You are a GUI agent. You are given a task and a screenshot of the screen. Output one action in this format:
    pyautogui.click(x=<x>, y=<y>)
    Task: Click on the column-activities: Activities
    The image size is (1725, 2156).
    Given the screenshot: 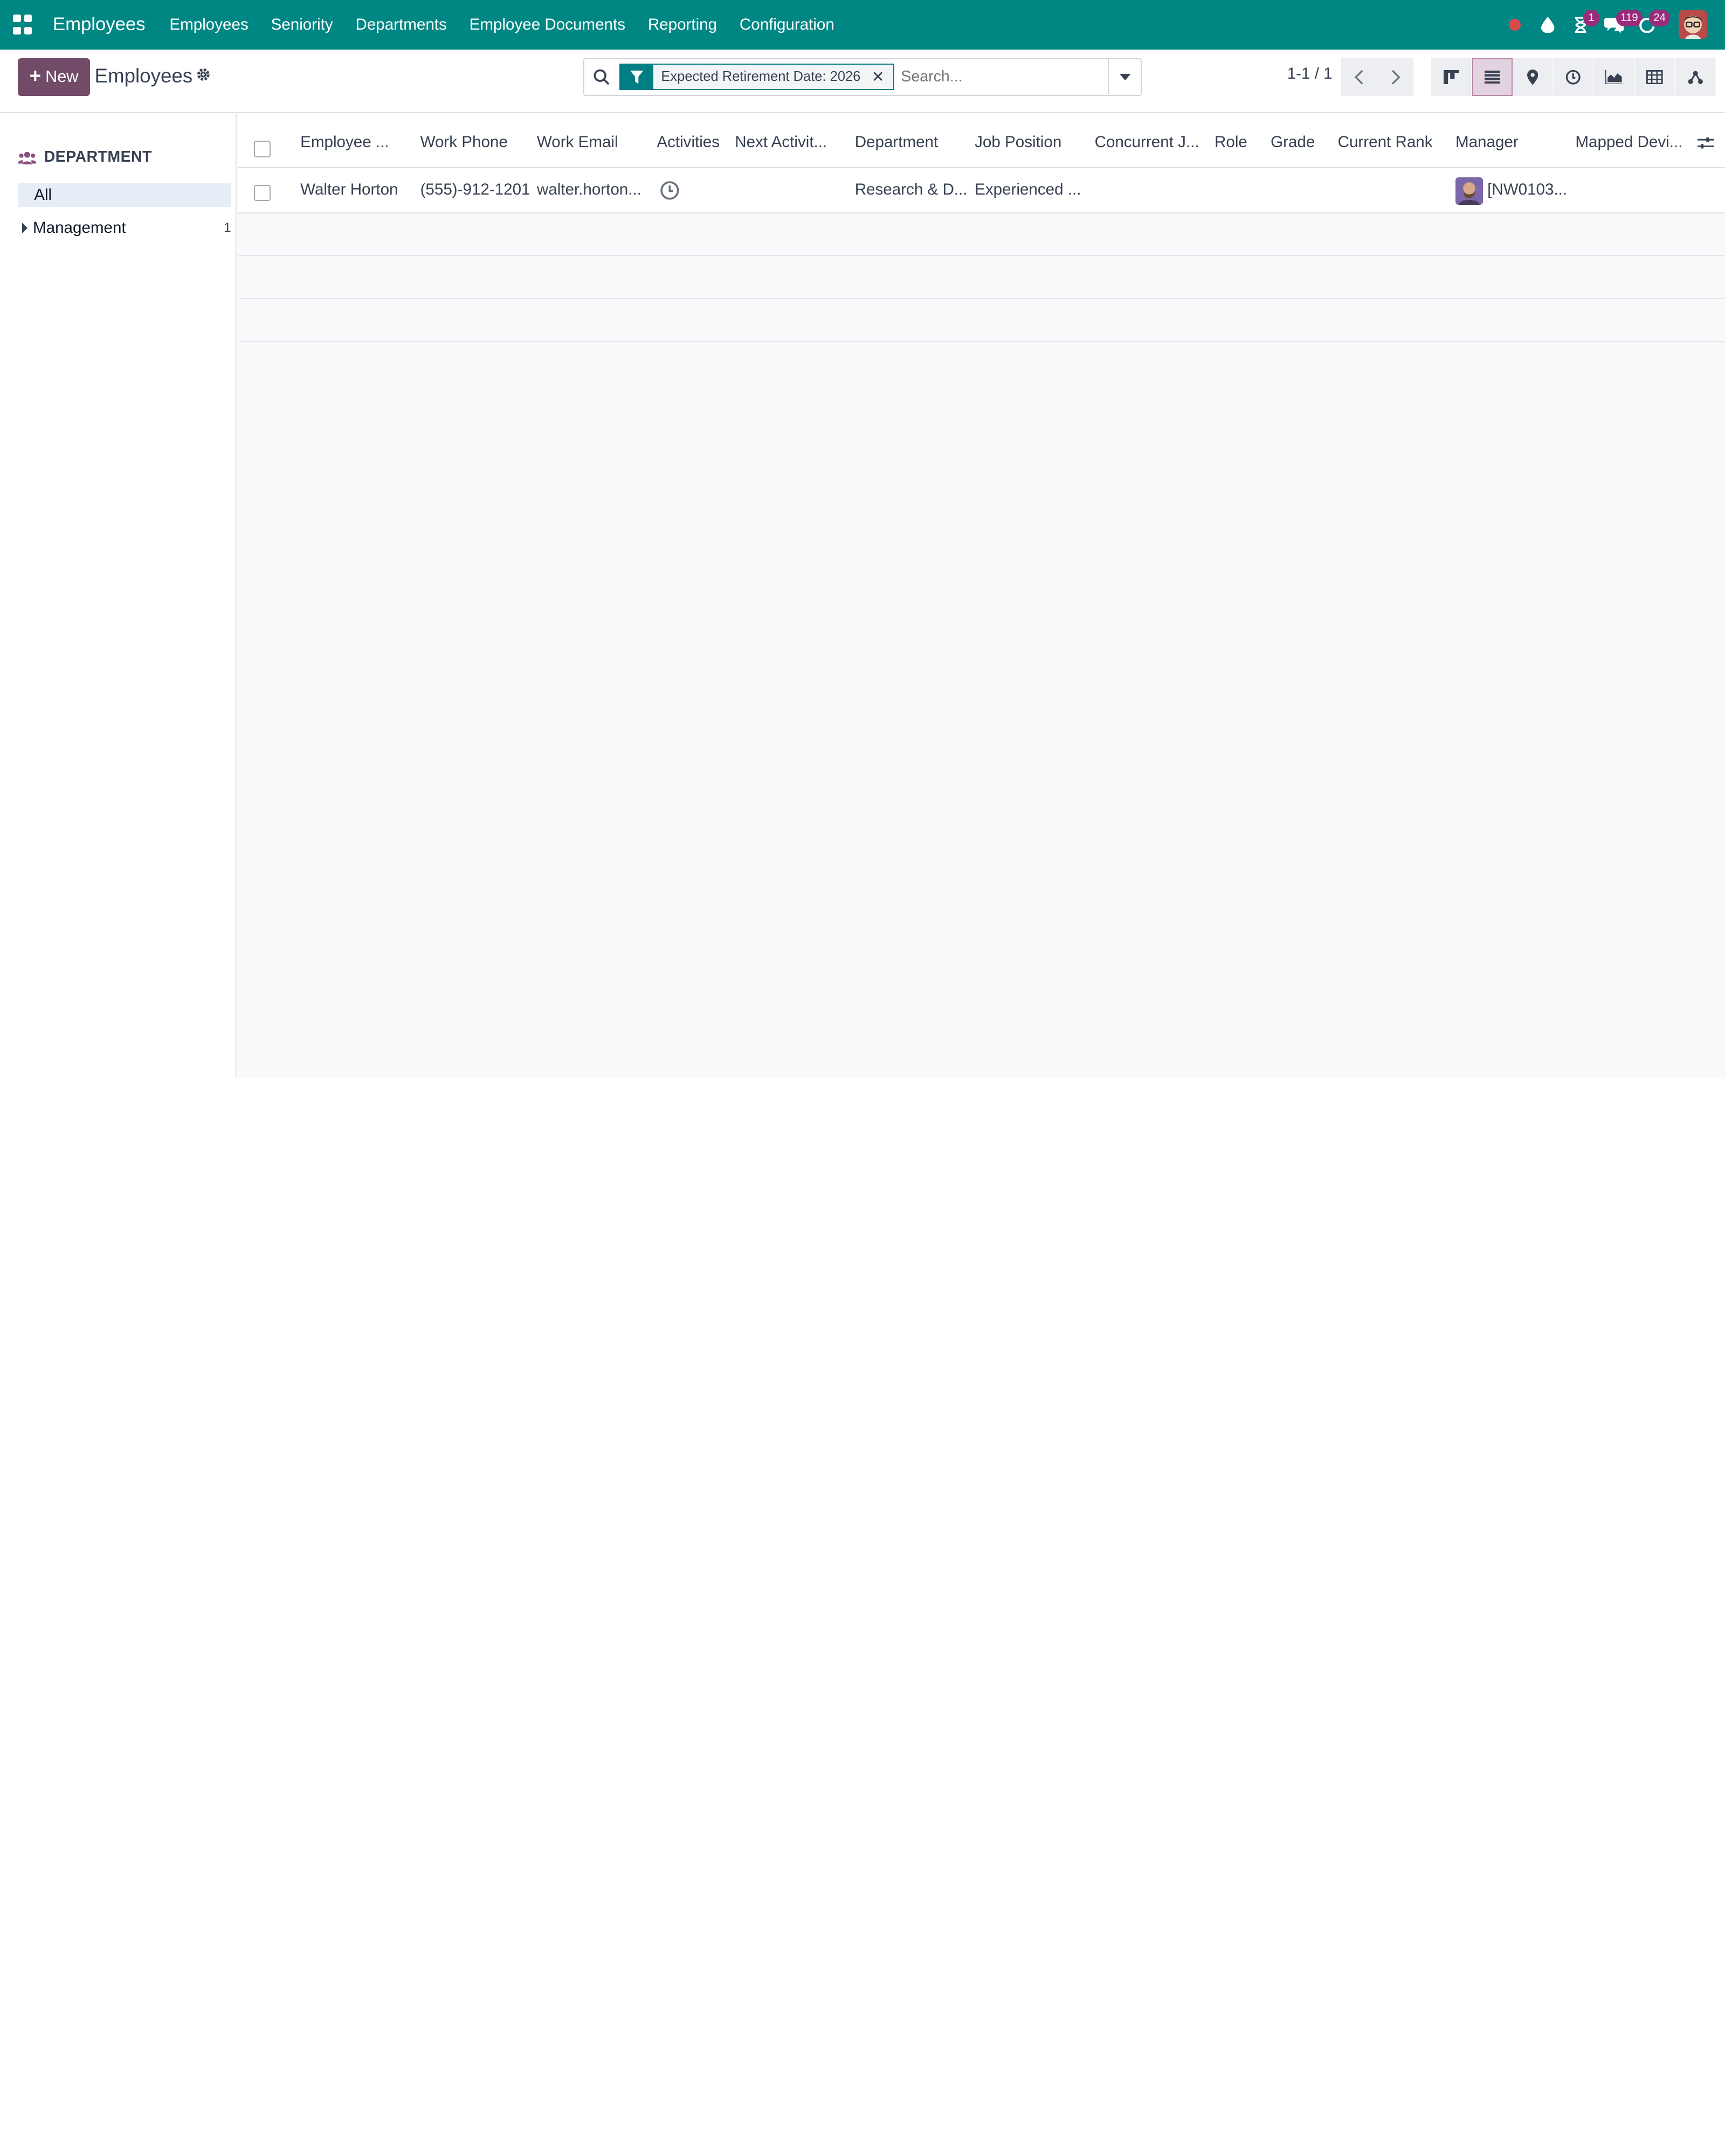 What is the action you would take?
    pyautogui.click(x=688, y=142)
    